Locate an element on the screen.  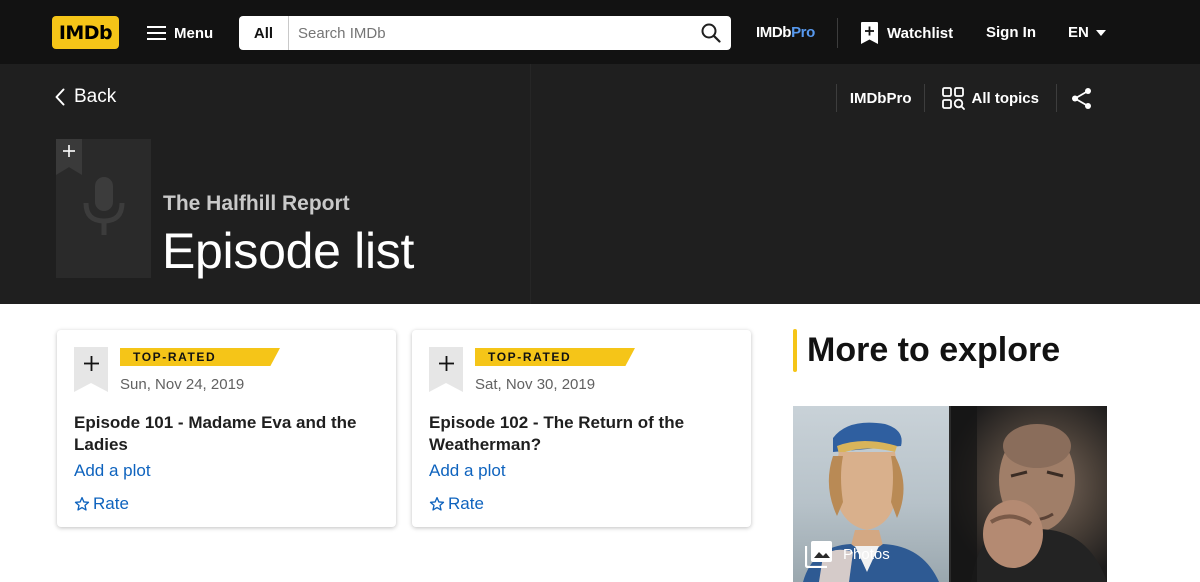
chevron-down-icon is located at coordinates (1100, 32).